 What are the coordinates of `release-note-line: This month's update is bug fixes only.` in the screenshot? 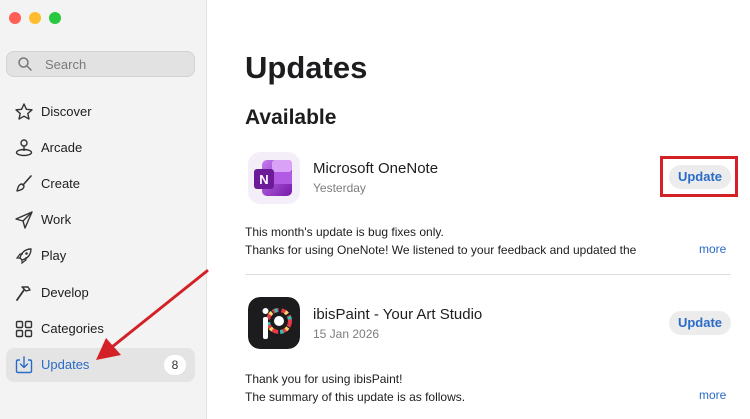 It's located at (344, 232).